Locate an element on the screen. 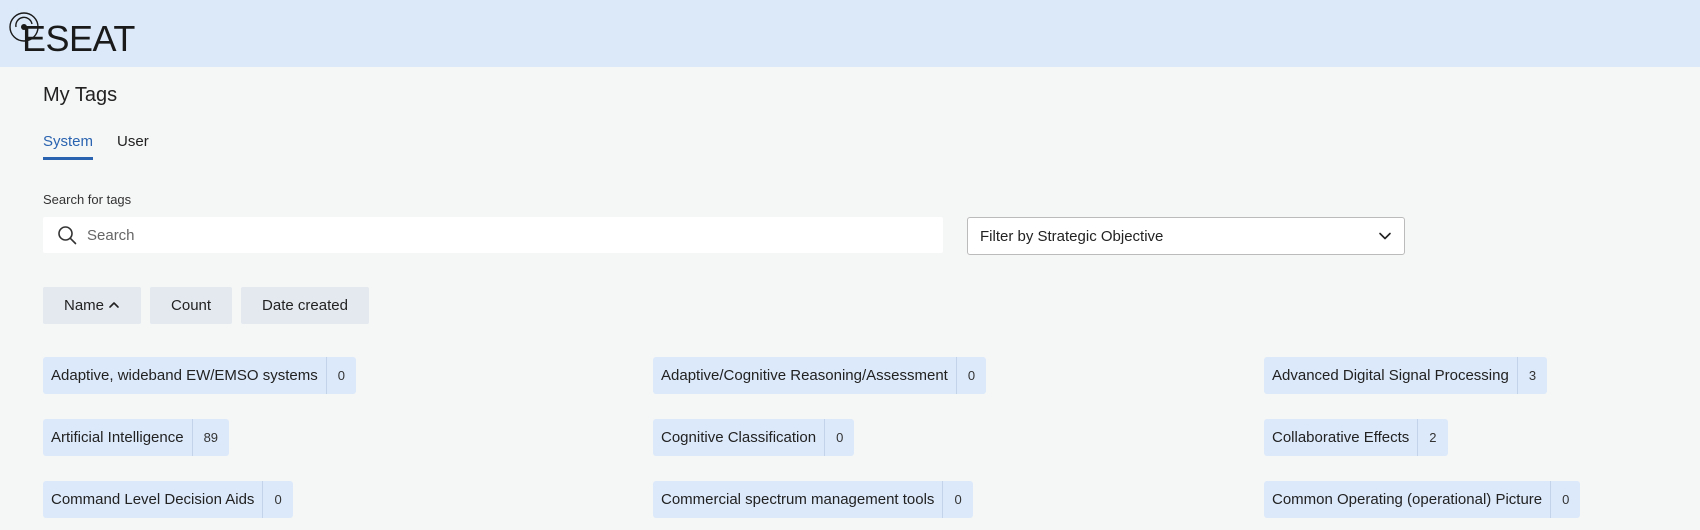 Image resolution: width=1700 pixels, height=530 pixels. chevron-up-icon is located at coordinates (114, 304).